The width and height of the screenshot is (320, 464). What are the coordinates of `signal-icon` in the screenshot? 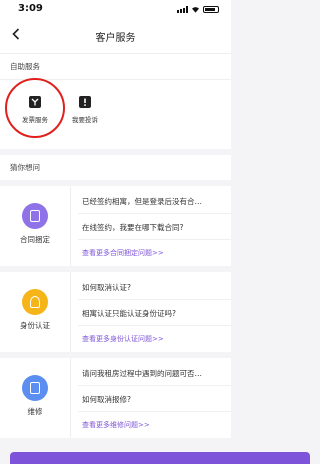 It's located at (182, 9).